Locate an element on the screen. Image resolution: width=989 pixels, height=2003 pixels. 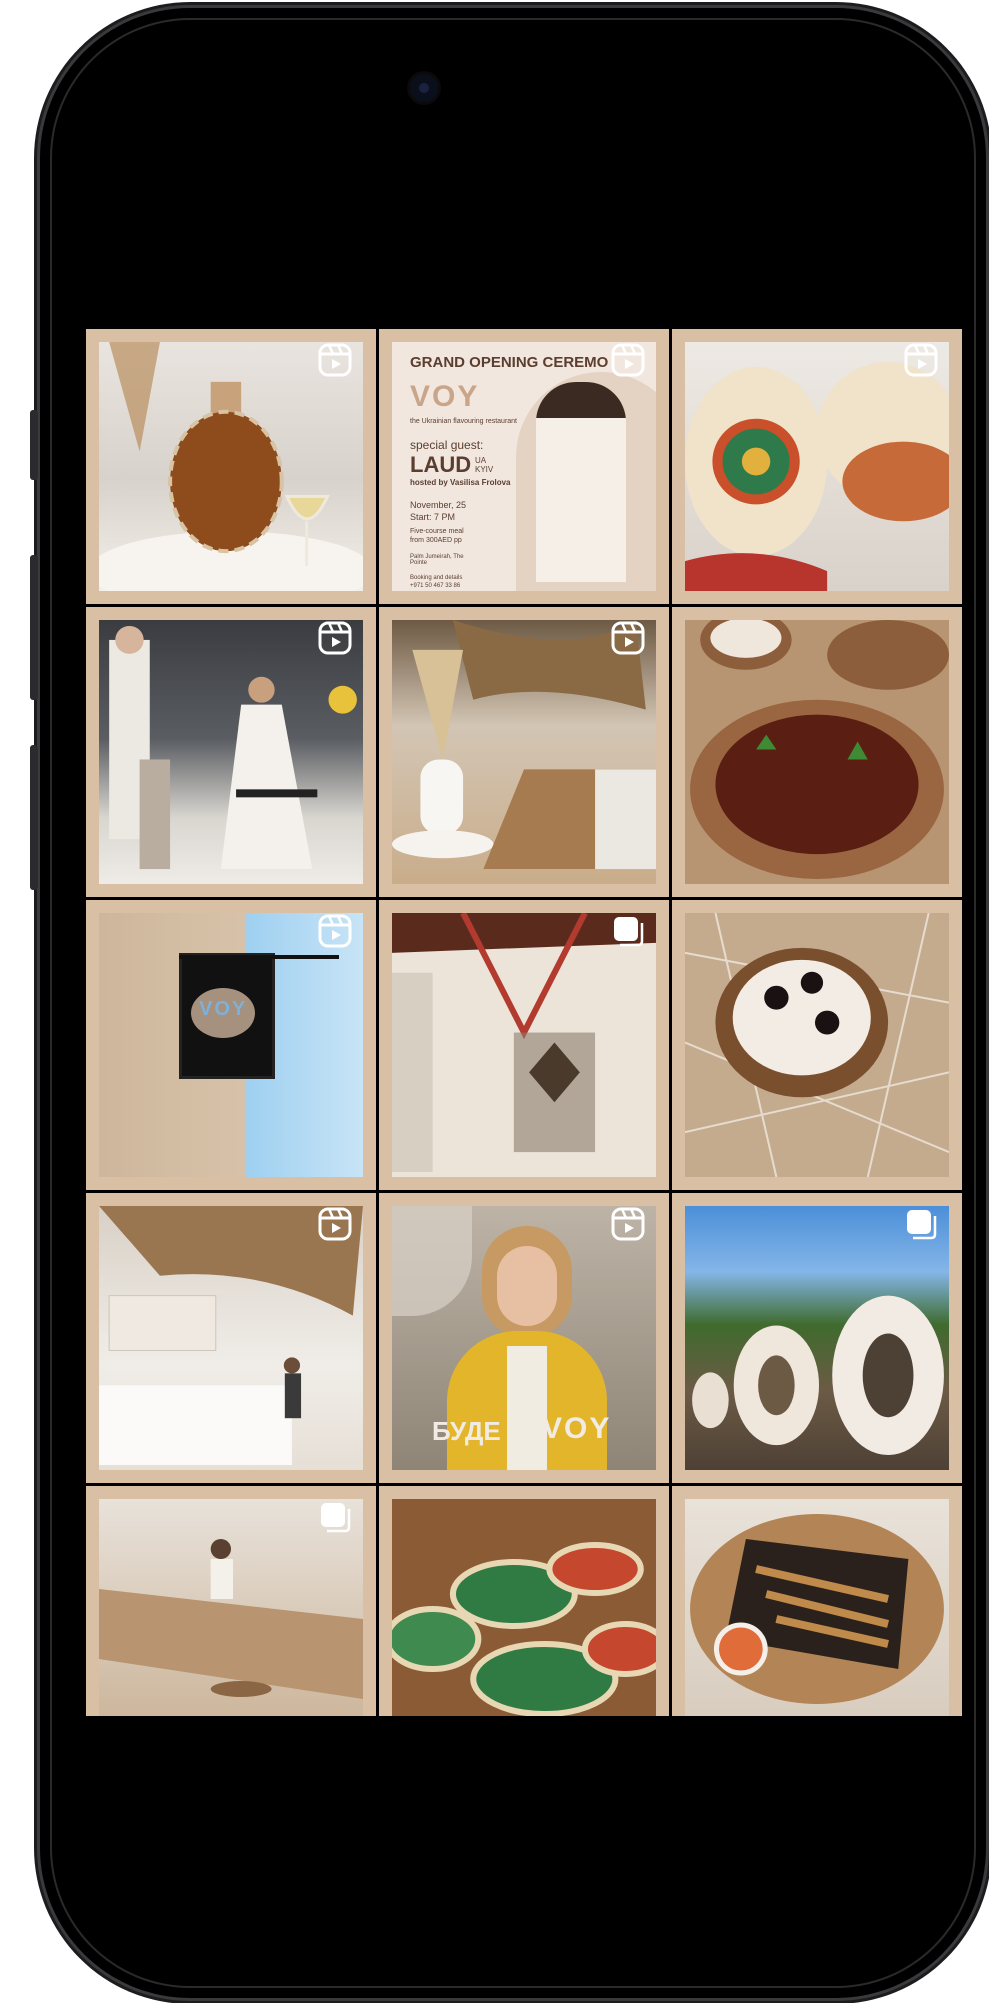
mute-switch is located at coordinates (34, 445).